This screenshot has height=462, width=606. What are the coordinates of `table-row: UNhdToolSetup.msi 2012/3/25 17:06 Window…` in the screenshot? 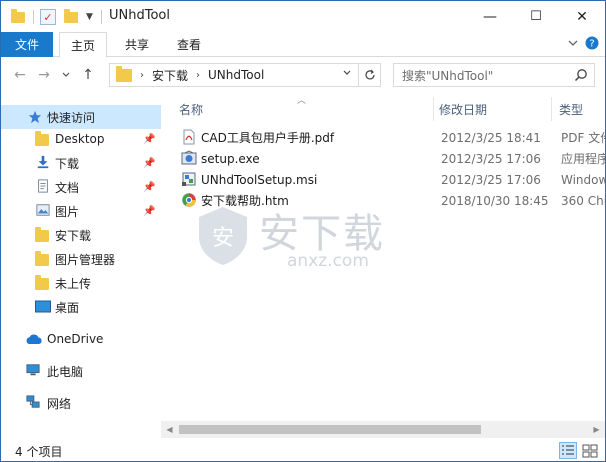 It's located at (388, 179).